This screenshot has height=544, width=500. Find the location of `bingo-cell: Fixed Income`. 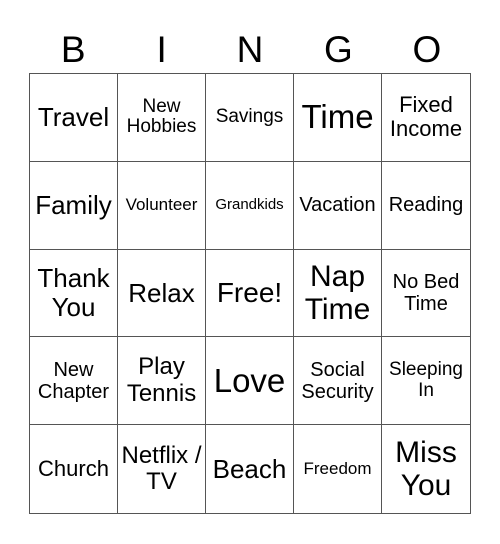

bingo-cell: Fixed Income is located at coordinates (426, 118).